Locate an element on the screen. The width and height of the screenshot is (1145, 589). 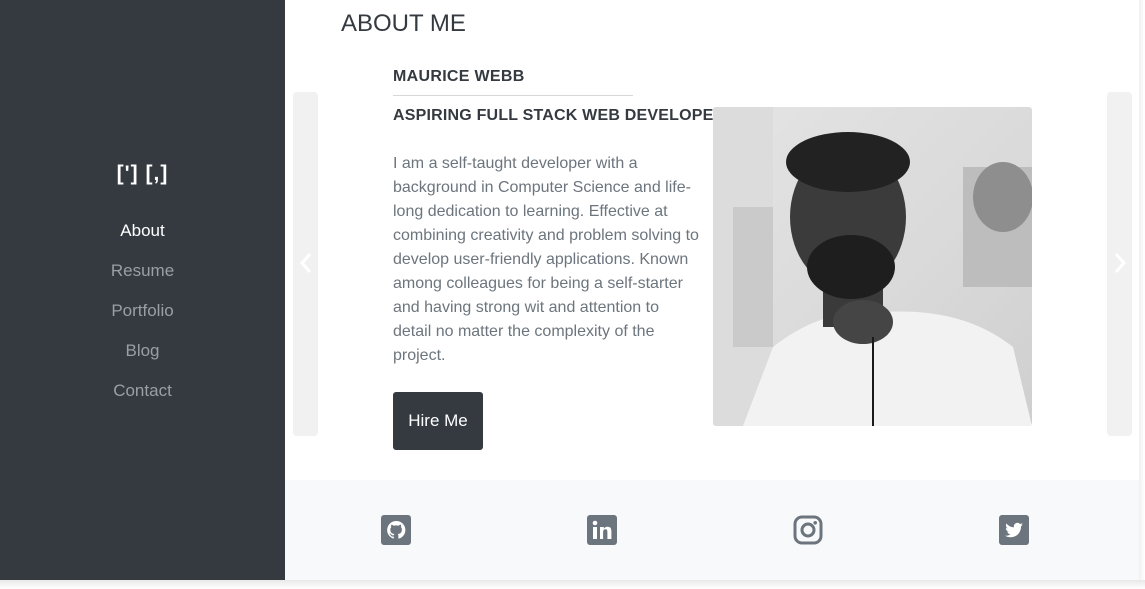
carousel-next-button is located at coordinates (1119, 264).